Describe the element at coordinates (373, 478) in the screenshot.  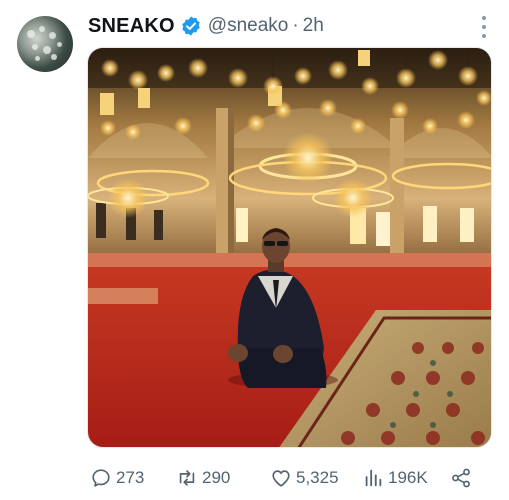
I see `views-icon` at that location.